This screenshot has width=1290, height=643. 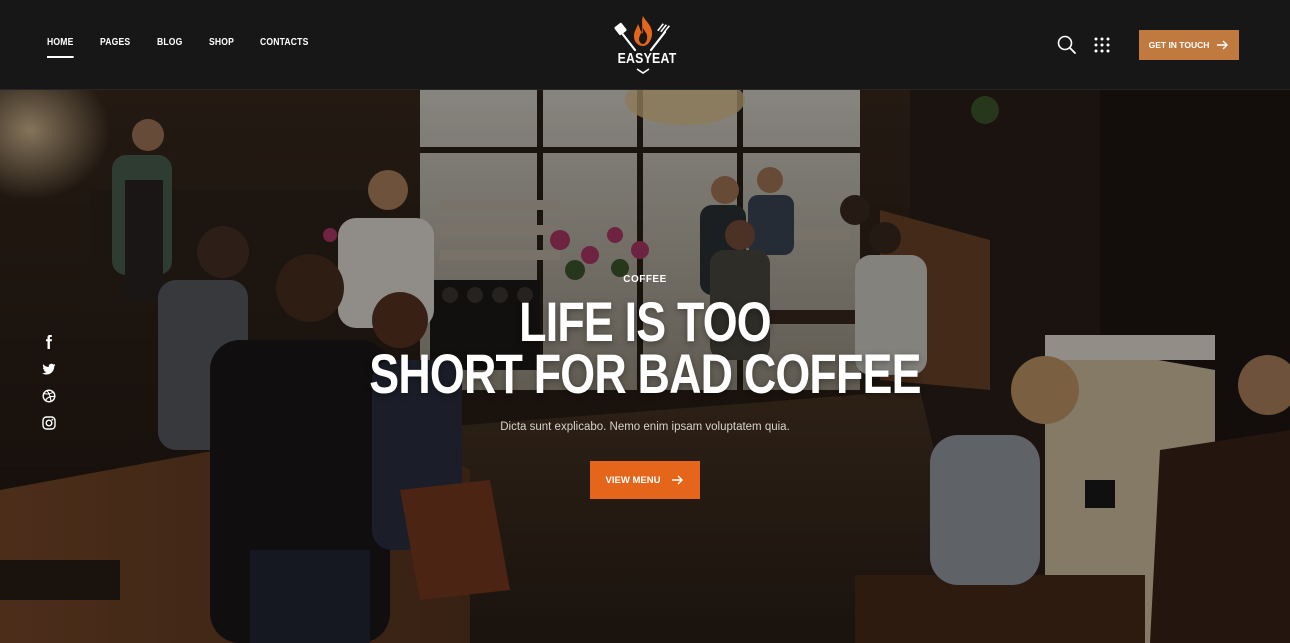 I want to click on get-in-touch-button: GET IN TOUCH, so click(x=1189, y=45).